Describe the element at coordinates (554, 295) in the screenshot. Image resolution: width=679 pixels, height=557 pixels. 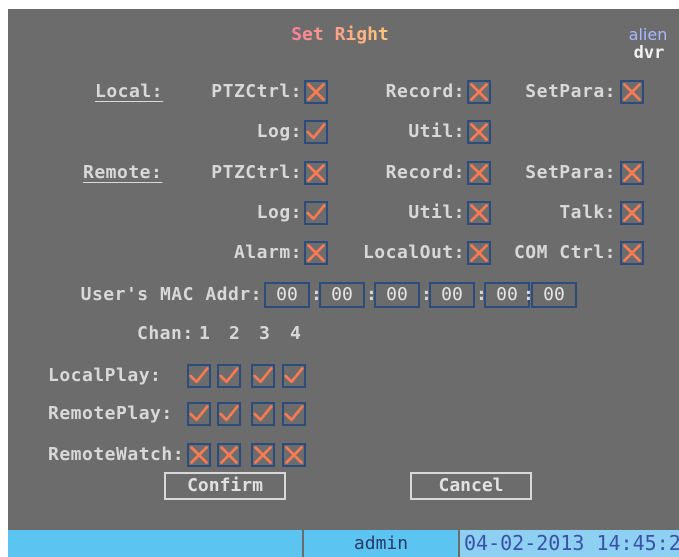
I see `mac-octet-6: 00` at that location.